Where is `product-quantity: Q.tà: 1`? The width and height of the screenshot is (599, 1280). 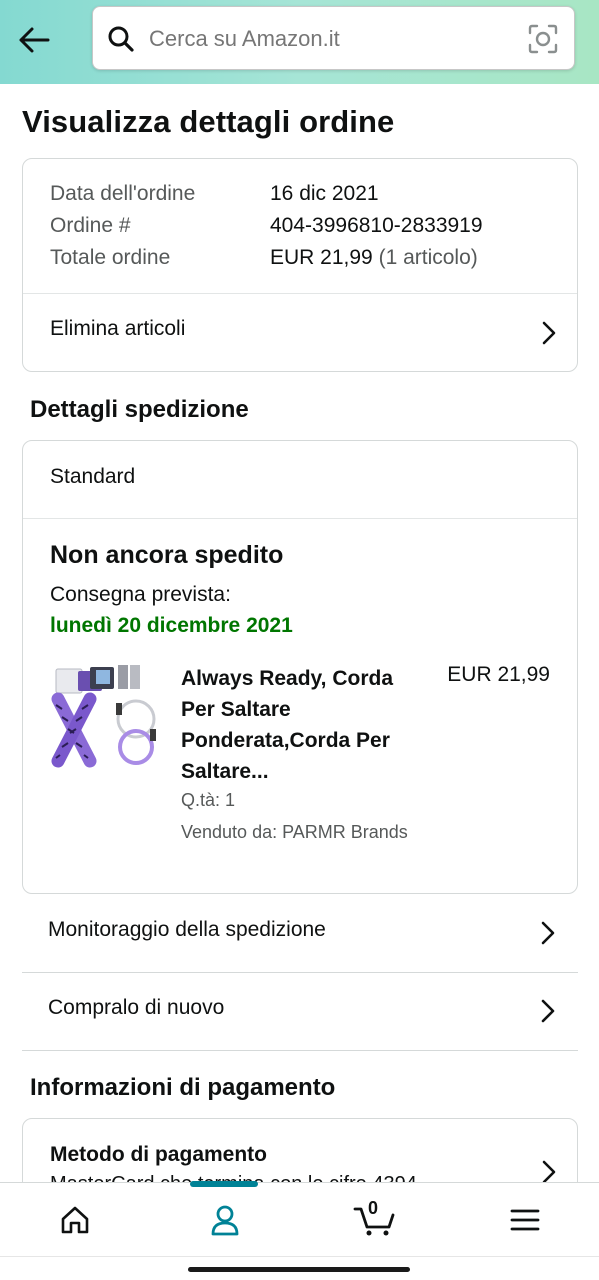
product-quantity: Q.tà: 1 is located at coordinates (208, 800).